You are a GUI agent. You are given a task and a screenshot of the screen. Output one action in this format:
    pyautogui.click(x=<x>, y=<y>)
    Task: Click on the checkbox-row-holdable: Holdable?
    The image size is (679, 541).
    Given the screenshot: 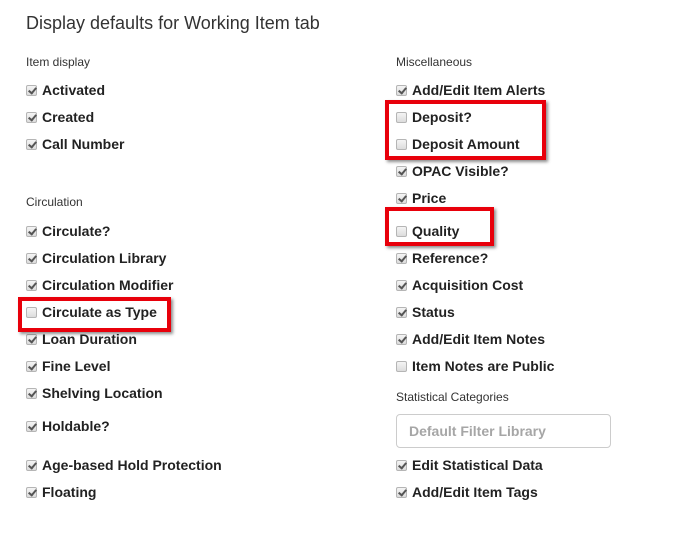 What is the action you would take?
    pyautogui.click(x=68, y=426)
    